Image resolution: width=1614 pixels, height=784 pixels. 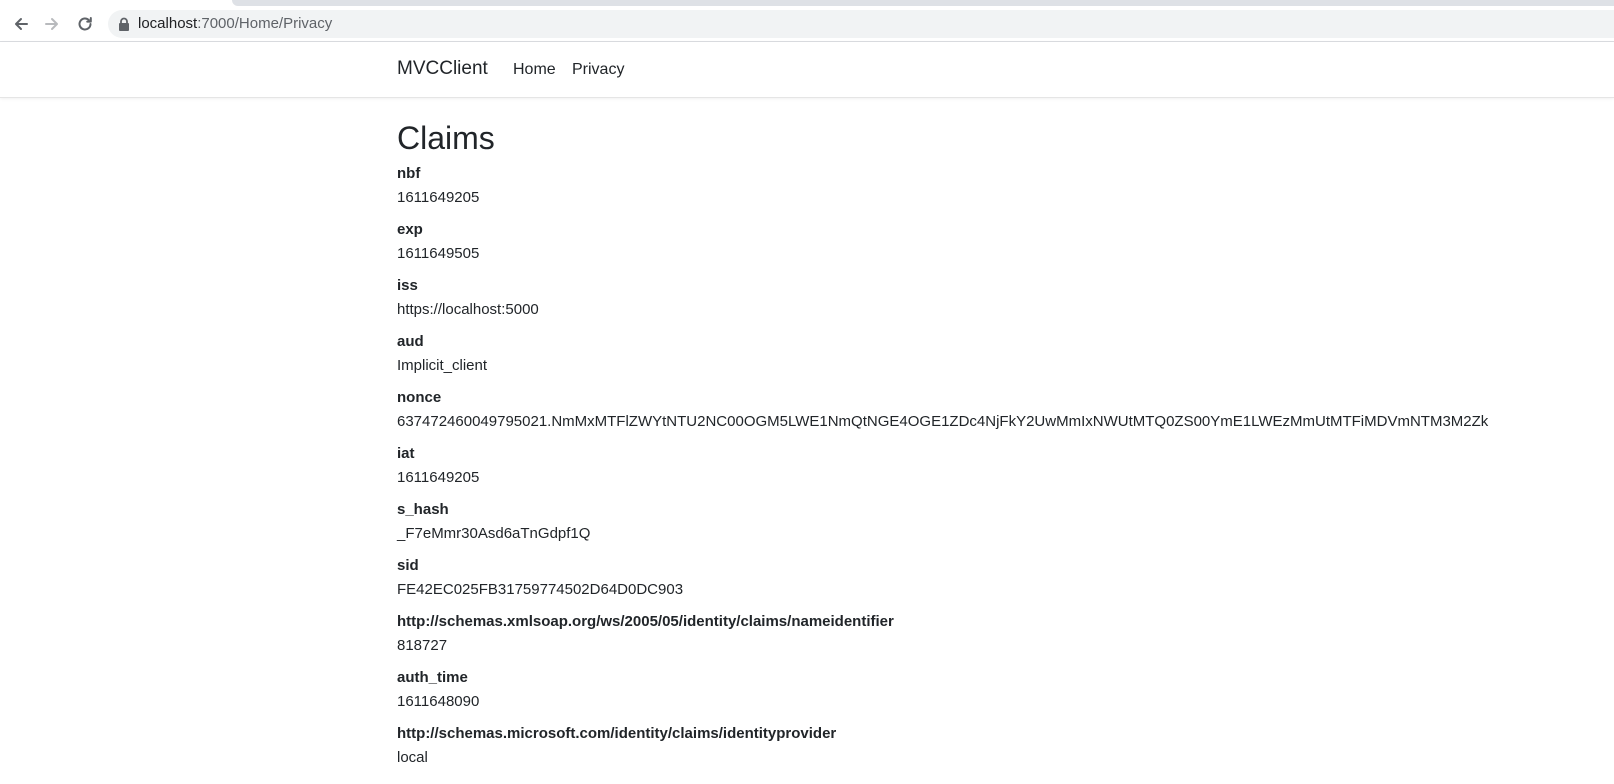 What do you see at coordinates (407, 285) in the screenshot?
I see `claim-type: iss` at bounding box center [407, 285].